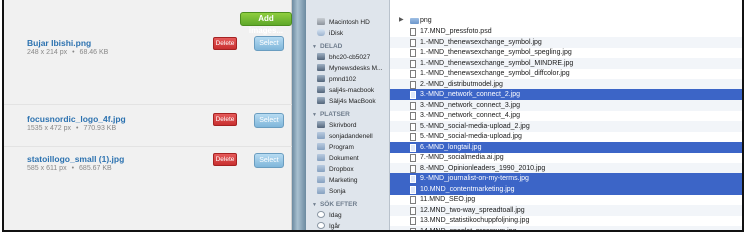 The image size is (746, 245). Describe the element at coordinates (330, 33) in the screenshot. I see `sidebar-item-idisk: iDisk` at that location.